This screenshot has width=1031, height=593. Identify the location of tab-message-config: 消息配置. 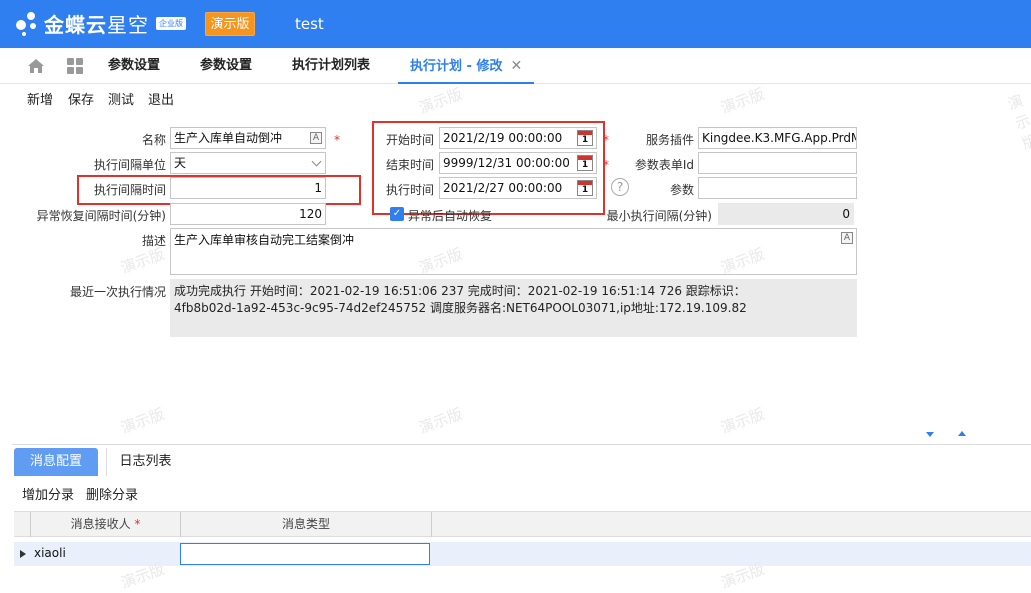
(56, 462).